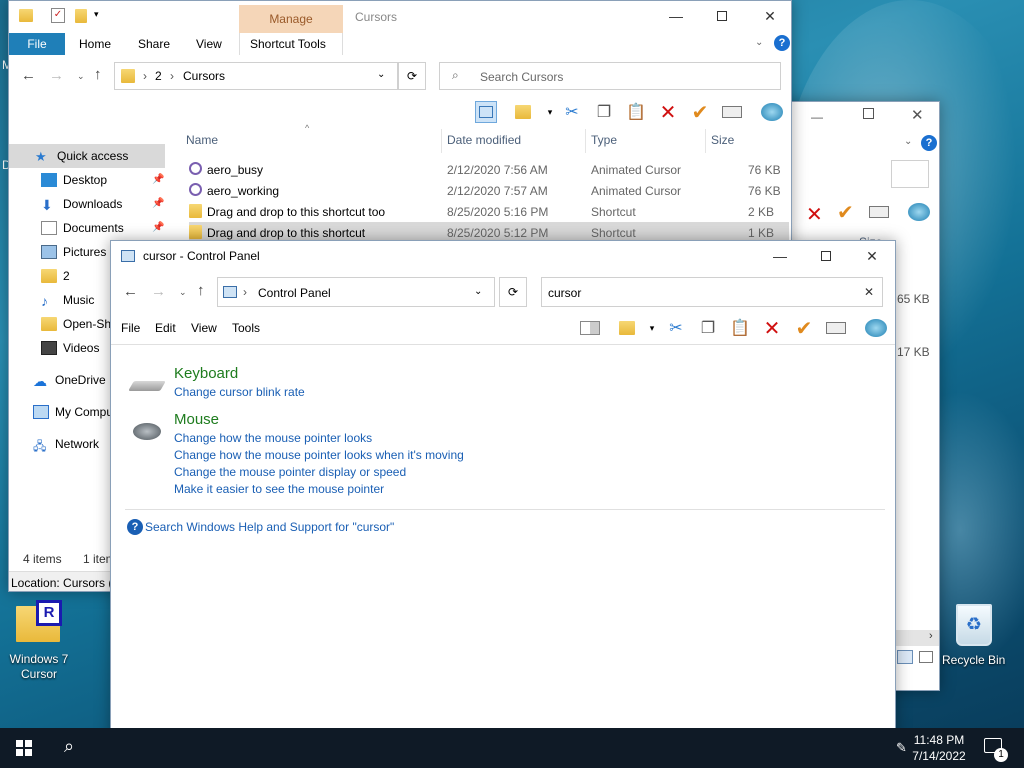  What do you see at coordinates (95, 44) in the screenshot?
I see `tab-home: Home` at bounding box center [95, 44].